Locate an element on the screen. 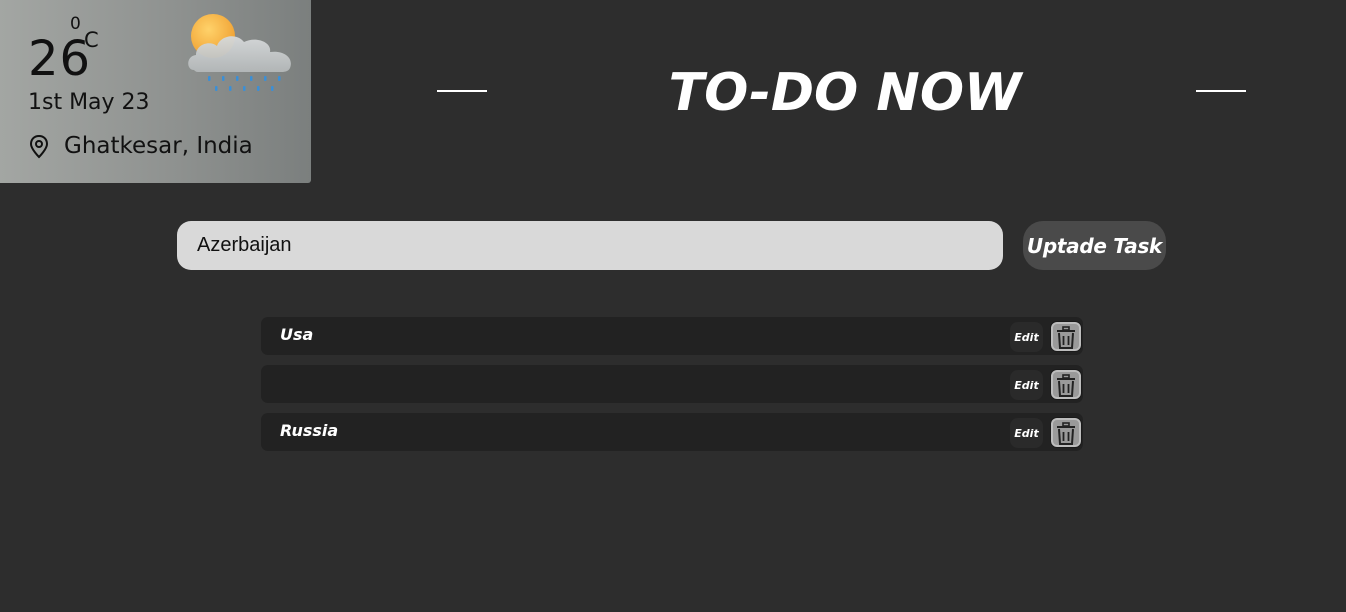 Image resolution: width=1346 pixels, height=612 pixels. task-list: Usa Edit Edit Russia Edit is located at coordinates (672, 389).